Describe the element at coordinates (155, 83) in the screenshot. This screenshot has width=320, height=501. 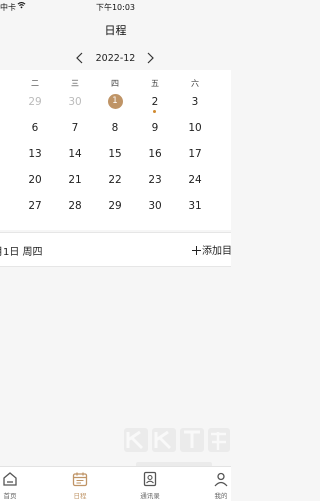
I see `weekday-label: 五` at that location.